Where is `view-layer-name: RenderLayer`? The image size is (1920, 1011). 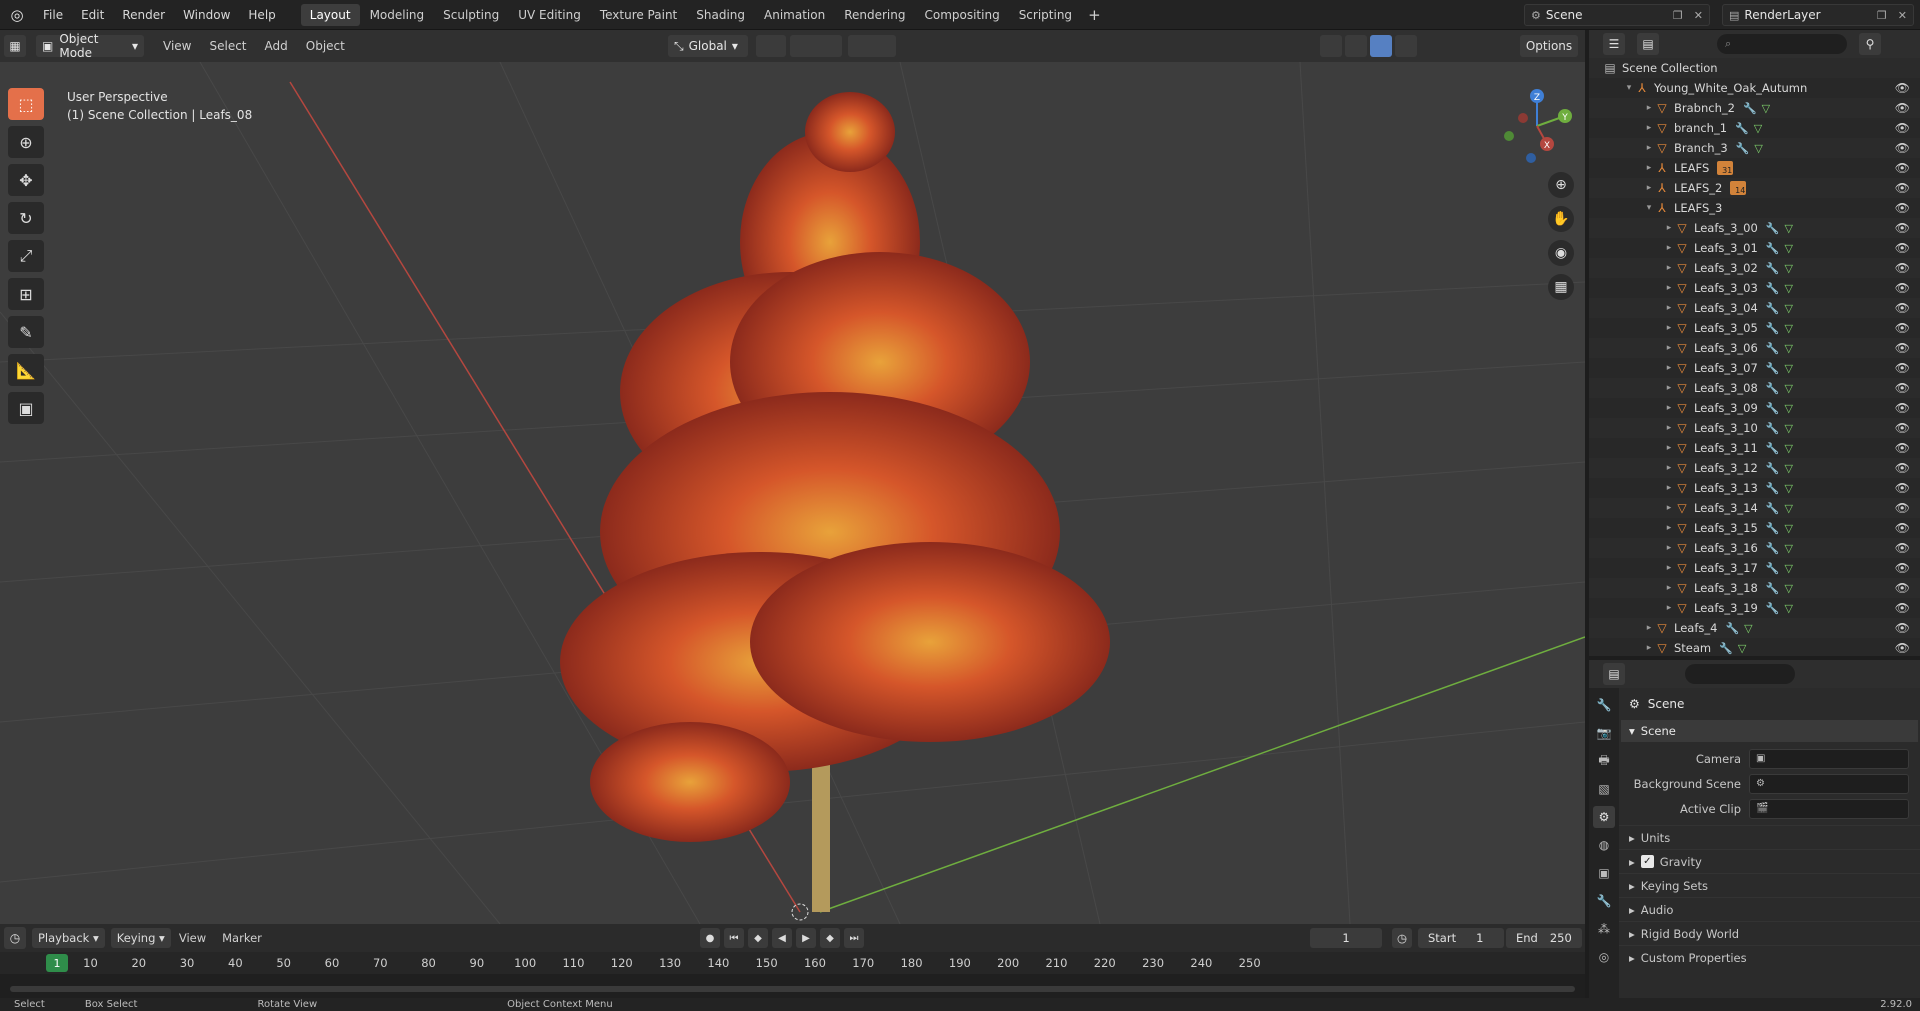 view-layer-name: RenderLayer is located at coordinates (1808, 15).